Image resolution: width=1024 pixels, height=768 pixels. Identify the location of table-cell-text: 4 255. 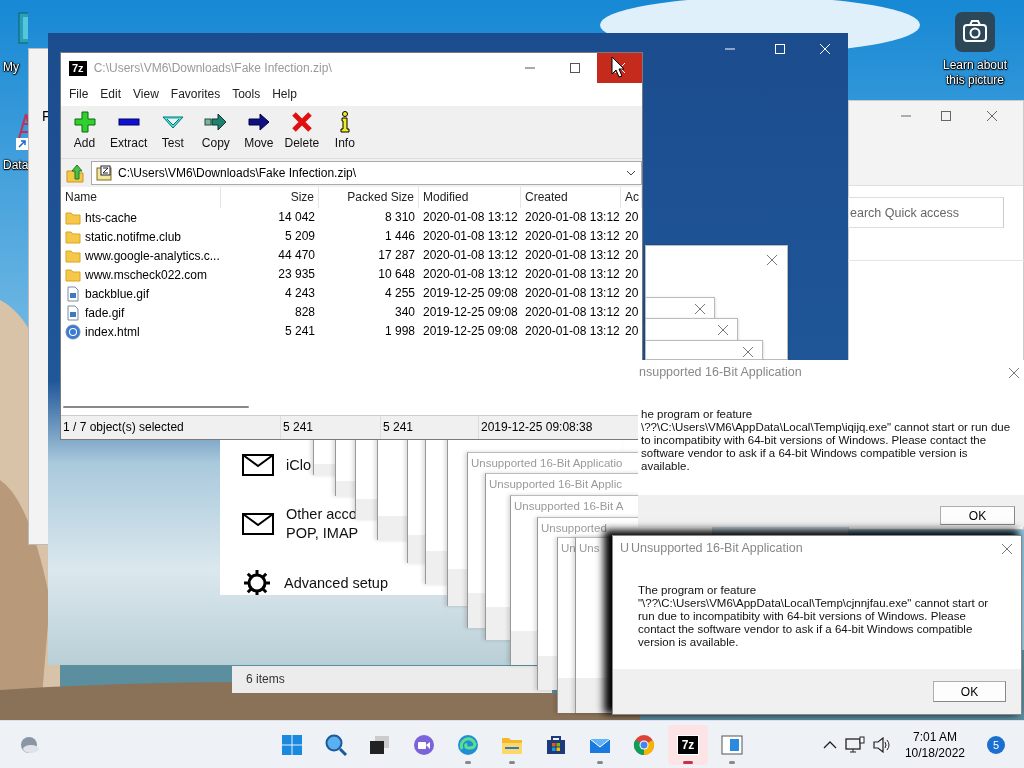
(399, 293).